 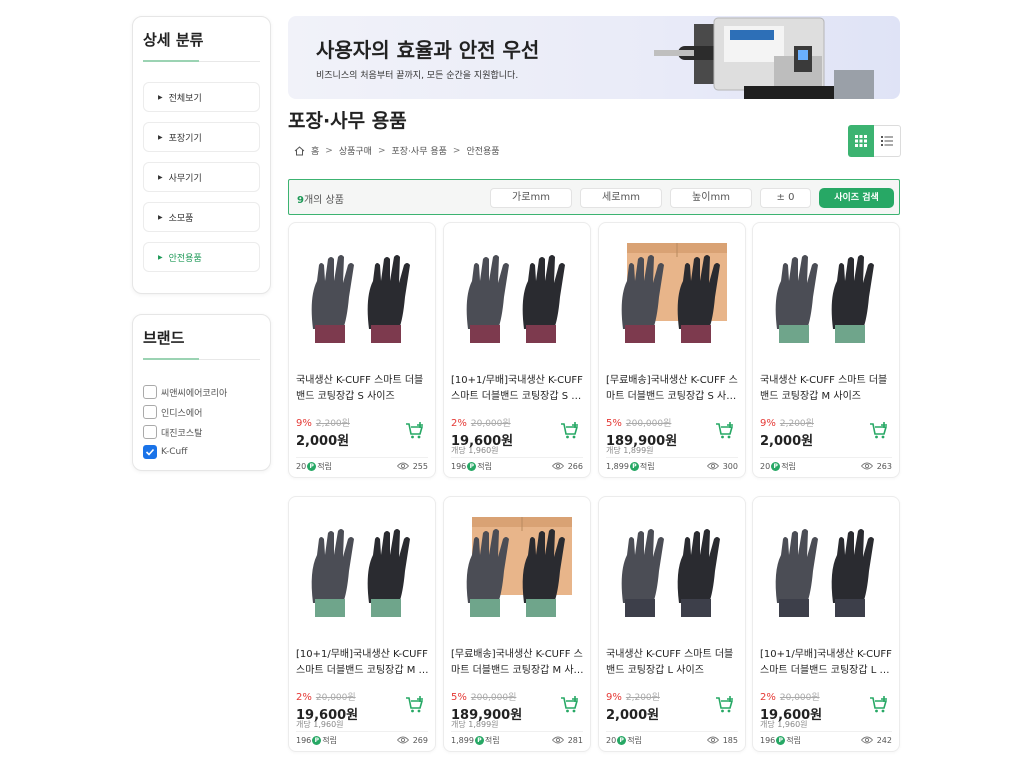 I want to click on breadcrumb-home: 홈, so click(x=315, y=150).